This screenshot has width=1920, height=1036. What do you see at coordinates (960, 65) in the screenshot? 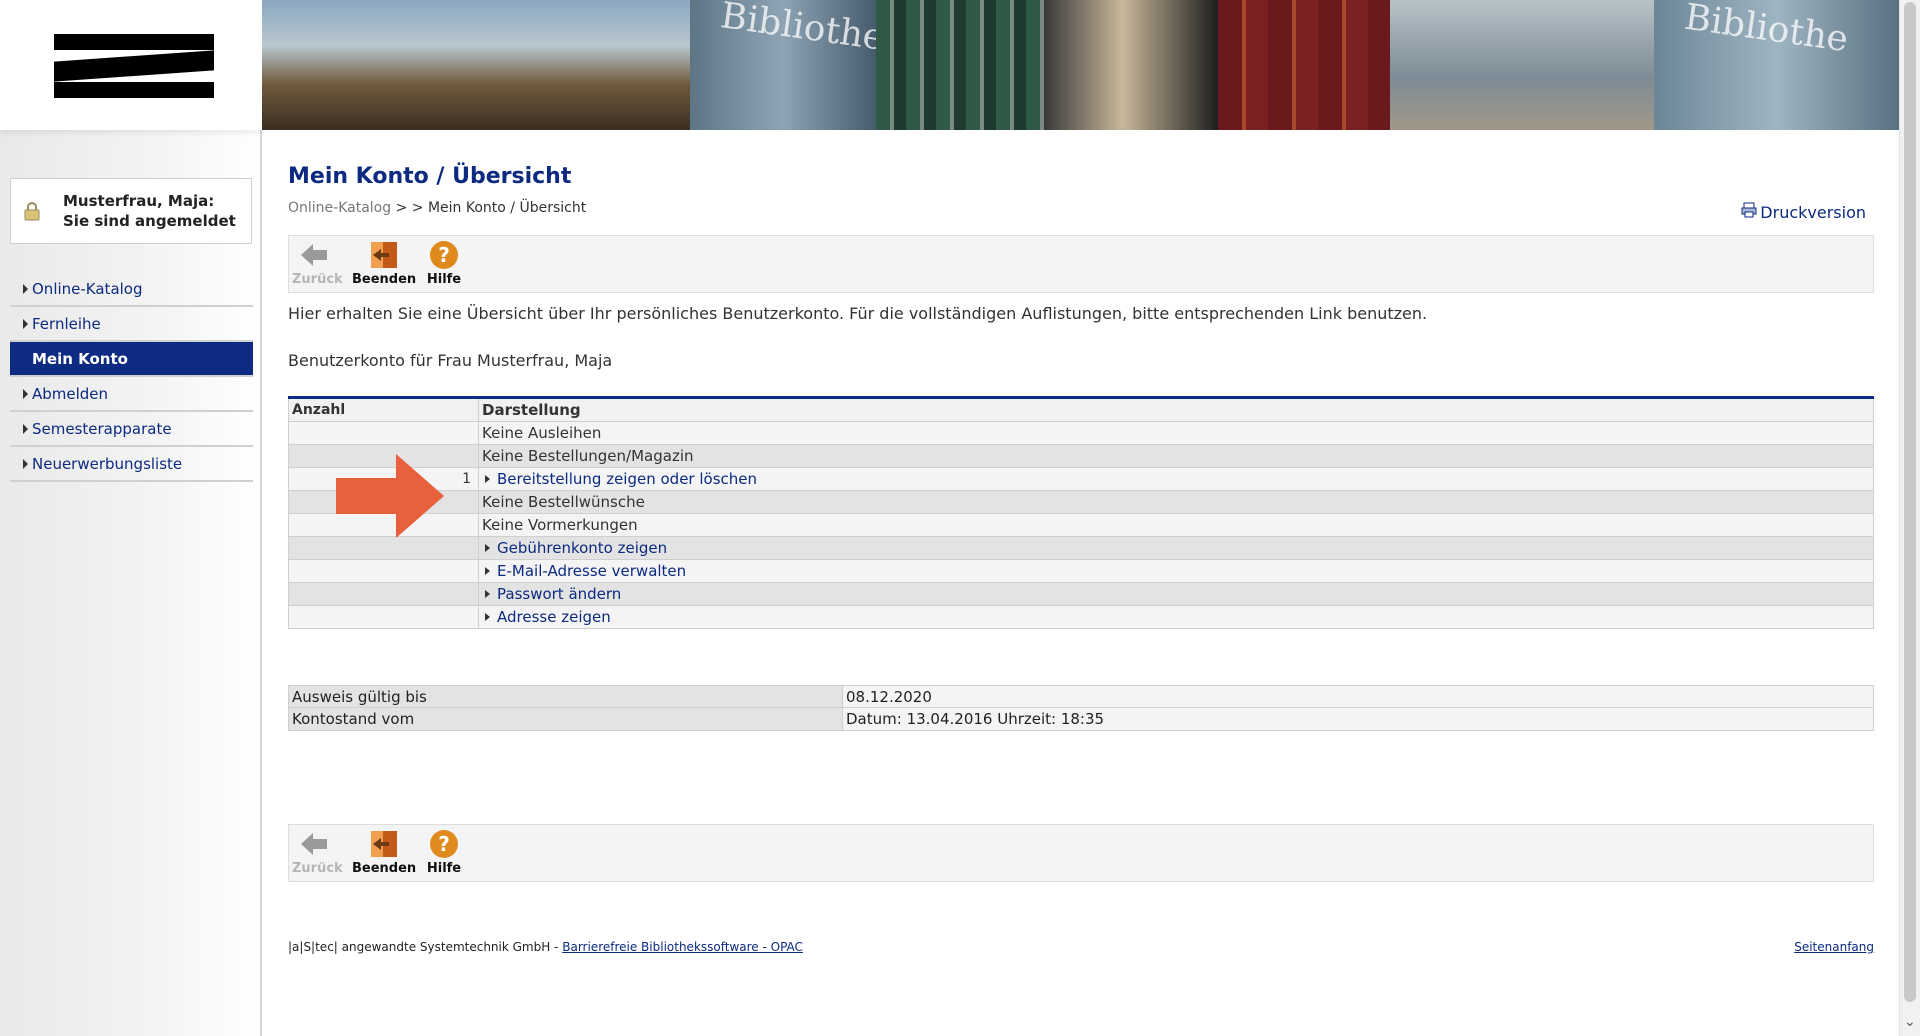
I see `banner-image-books` at bounding box center [960, 65].